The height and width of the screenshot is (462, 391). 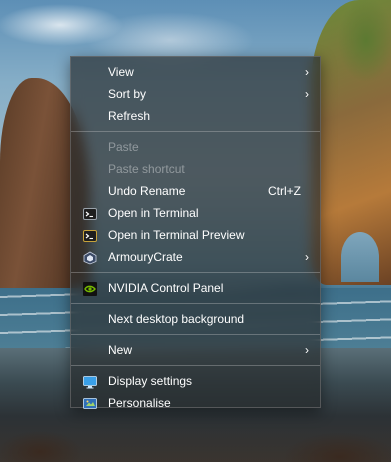 I want to click on armourycrate-icon, so click(x=90, y=257).